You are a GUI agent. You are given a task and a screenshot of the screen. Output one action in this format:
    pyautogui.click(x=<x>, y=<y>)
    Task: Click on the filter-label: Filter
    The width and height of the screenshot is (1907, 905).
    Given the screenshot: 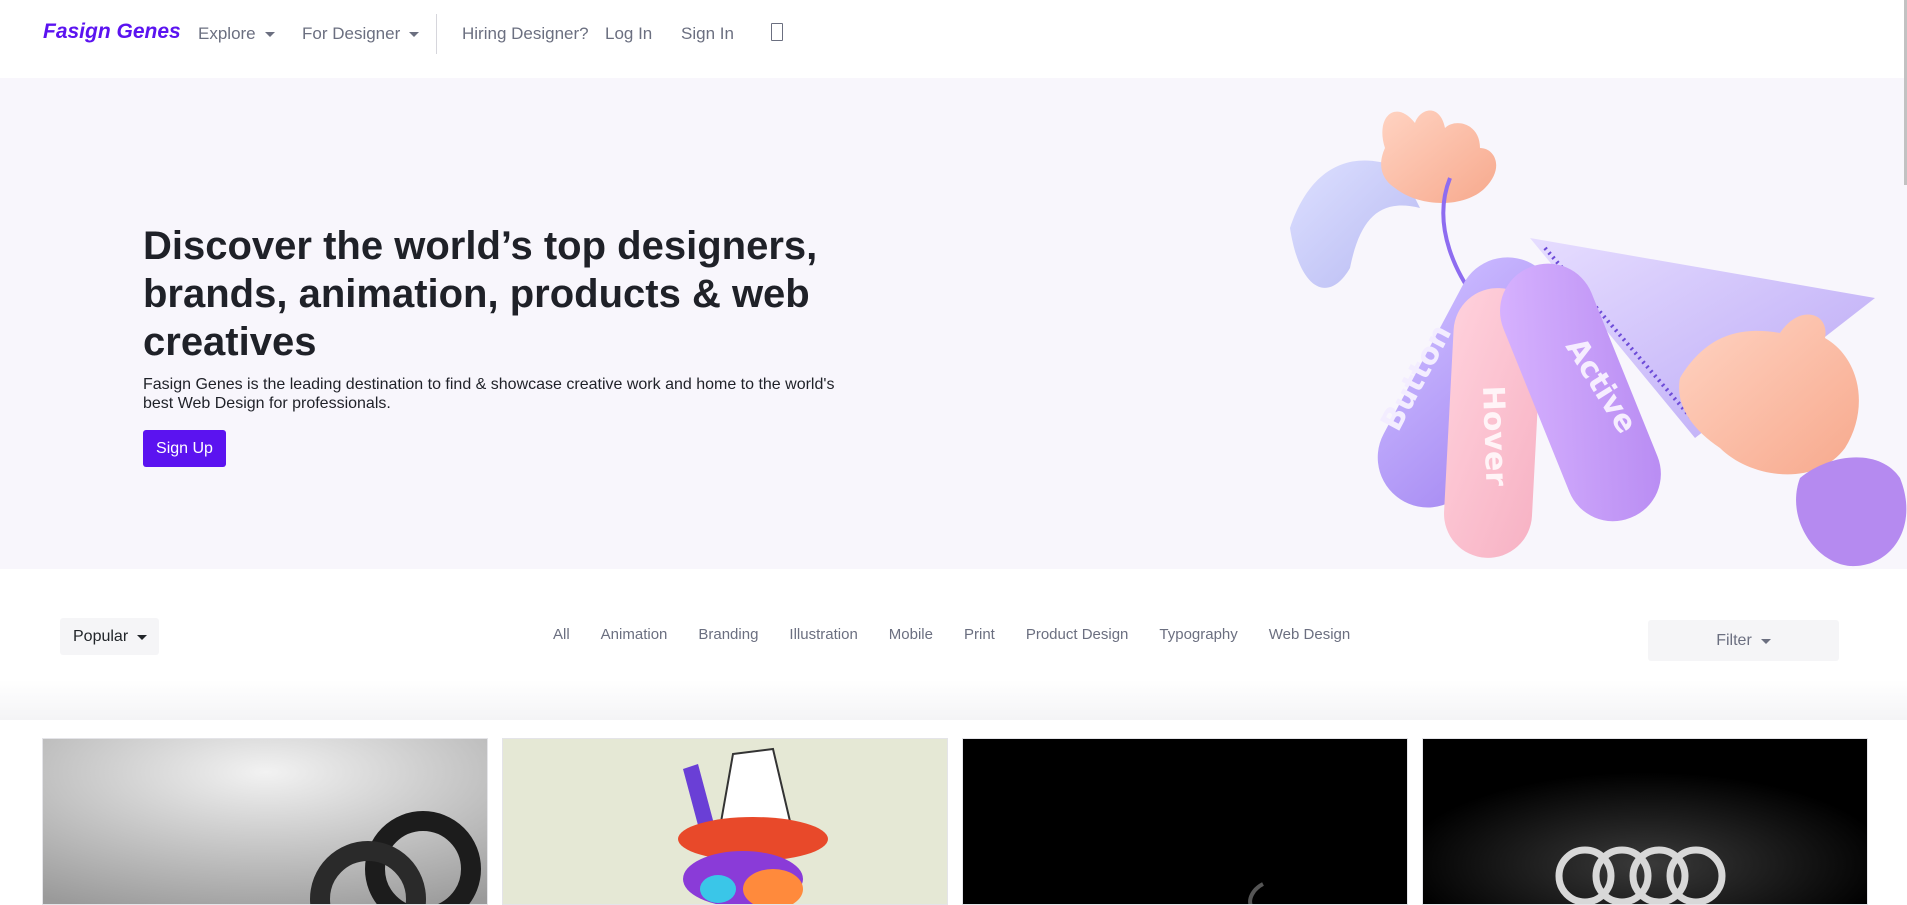 What is the action you would take?
    pyautogui.click(x=1734, y=640)
    